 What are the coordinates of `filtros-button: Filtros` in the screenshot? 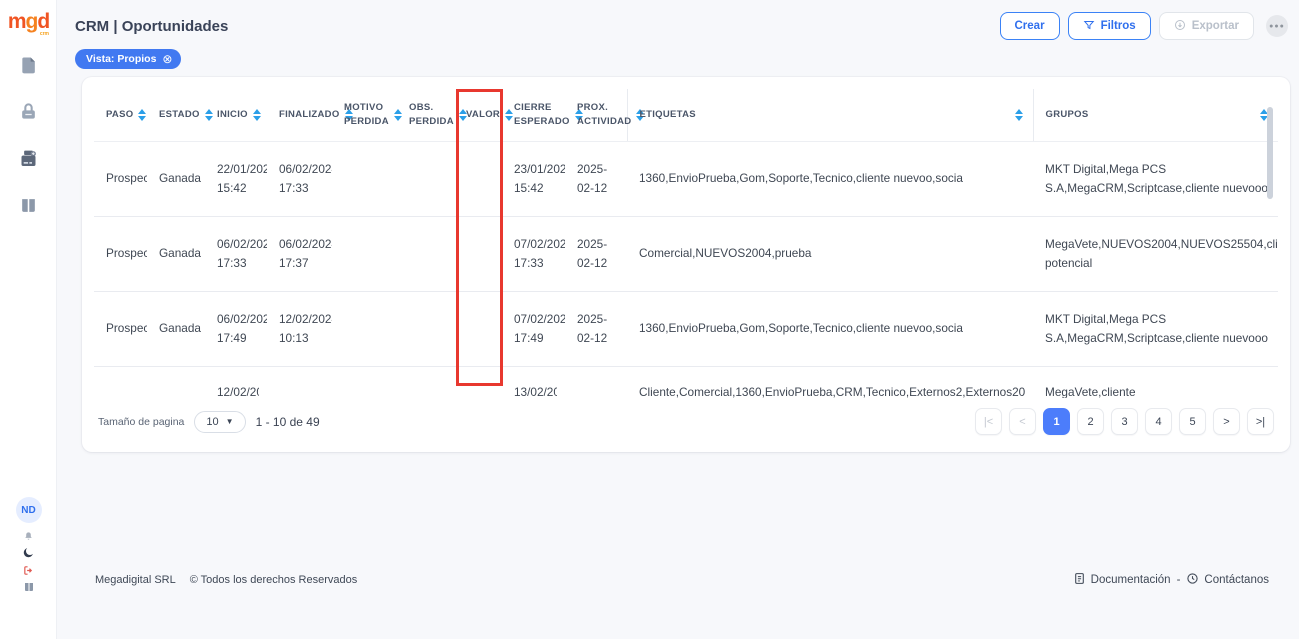 It's located at (1109, 26).